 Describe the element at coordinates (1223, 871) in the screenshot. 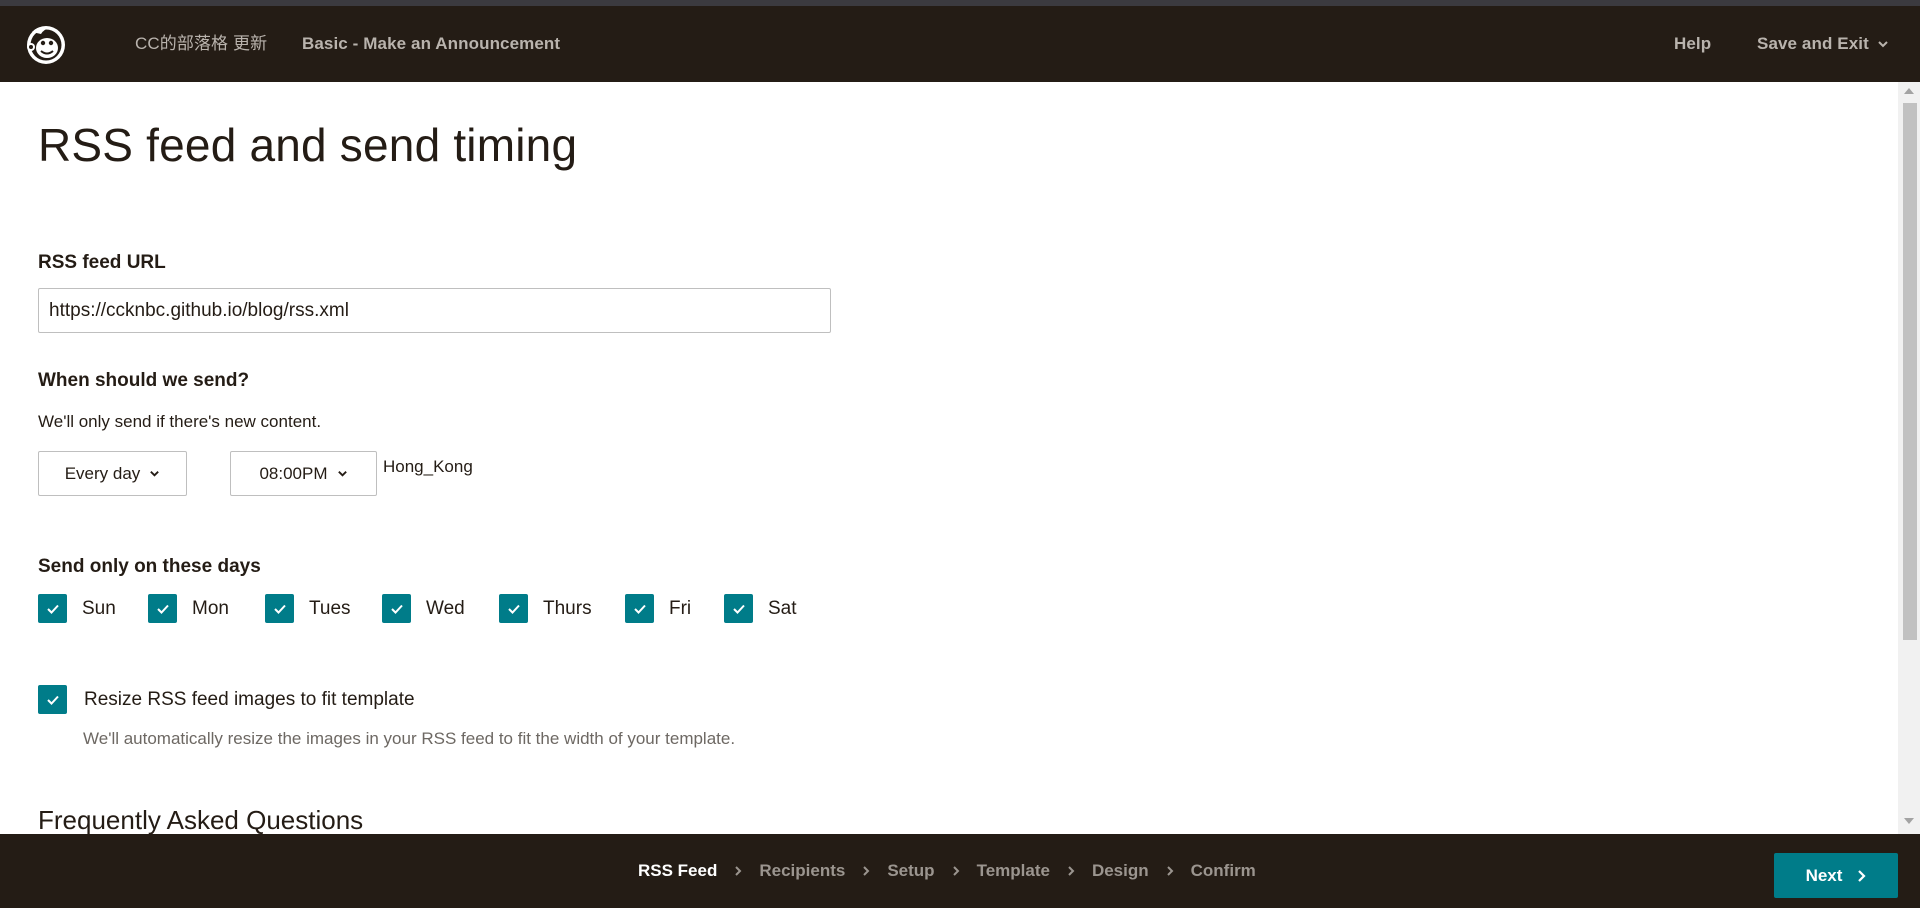

I see `step-confirm: Confirm` at that location.